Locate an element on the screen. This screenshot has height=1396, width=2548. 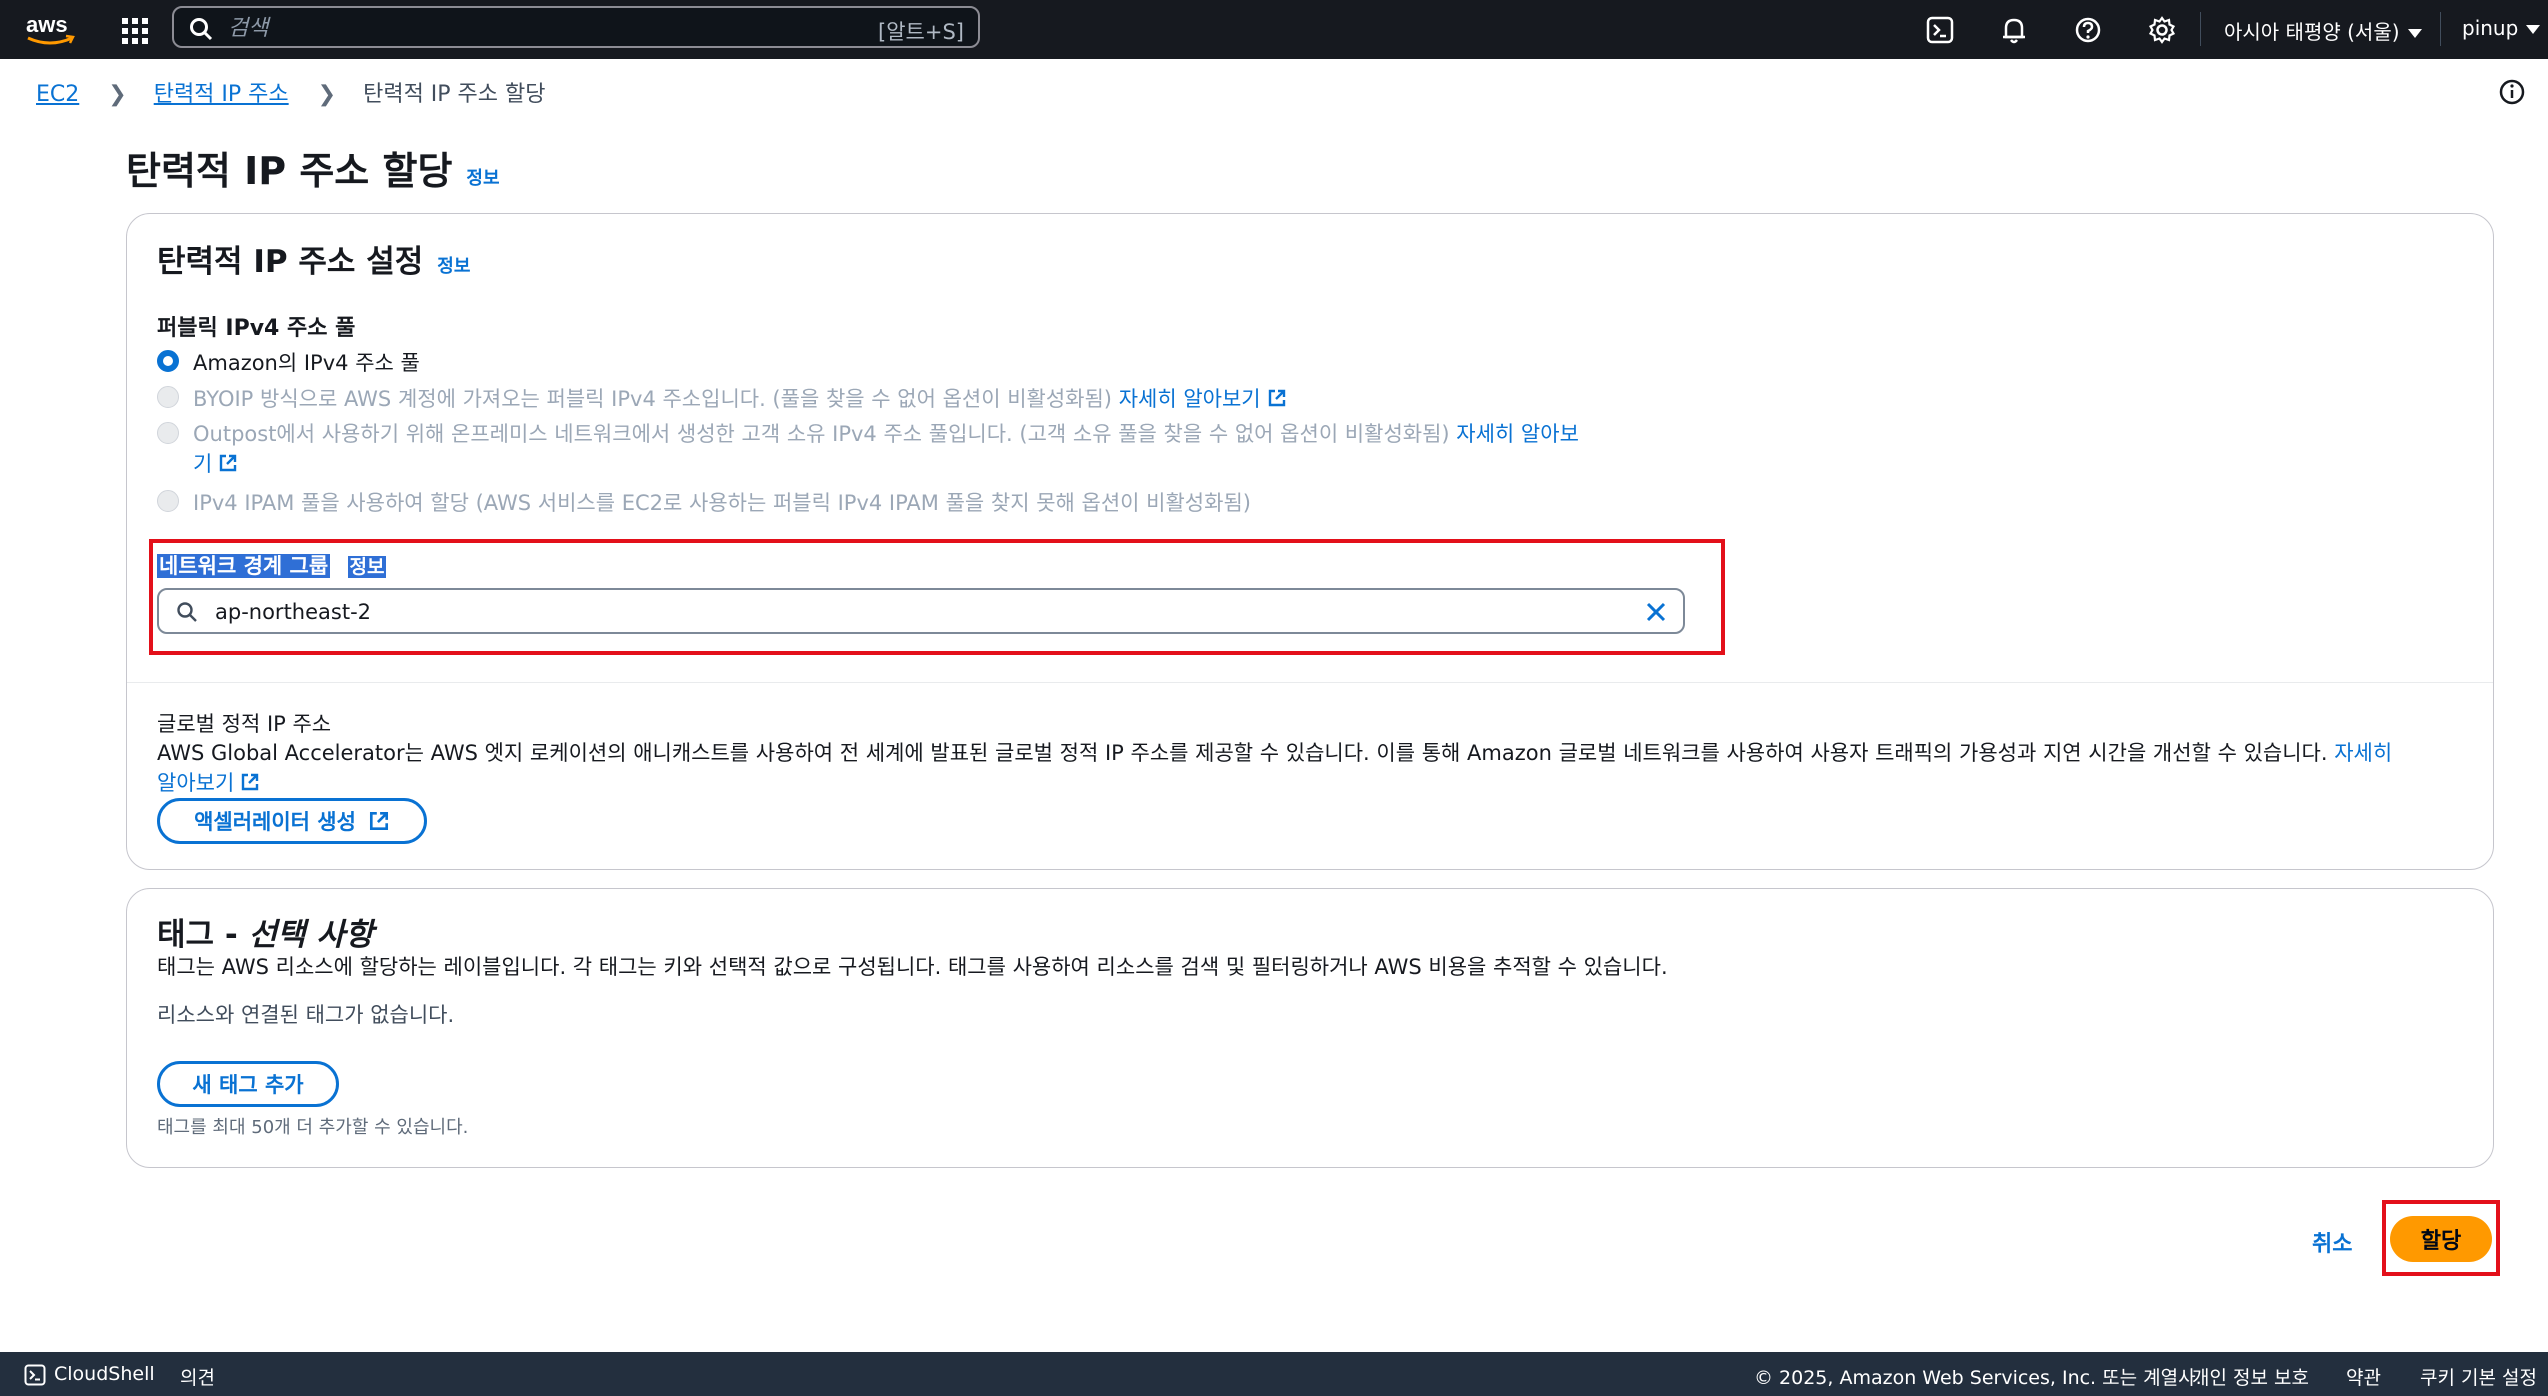
account-menu: pinup is located at coordinates (2501, 28).